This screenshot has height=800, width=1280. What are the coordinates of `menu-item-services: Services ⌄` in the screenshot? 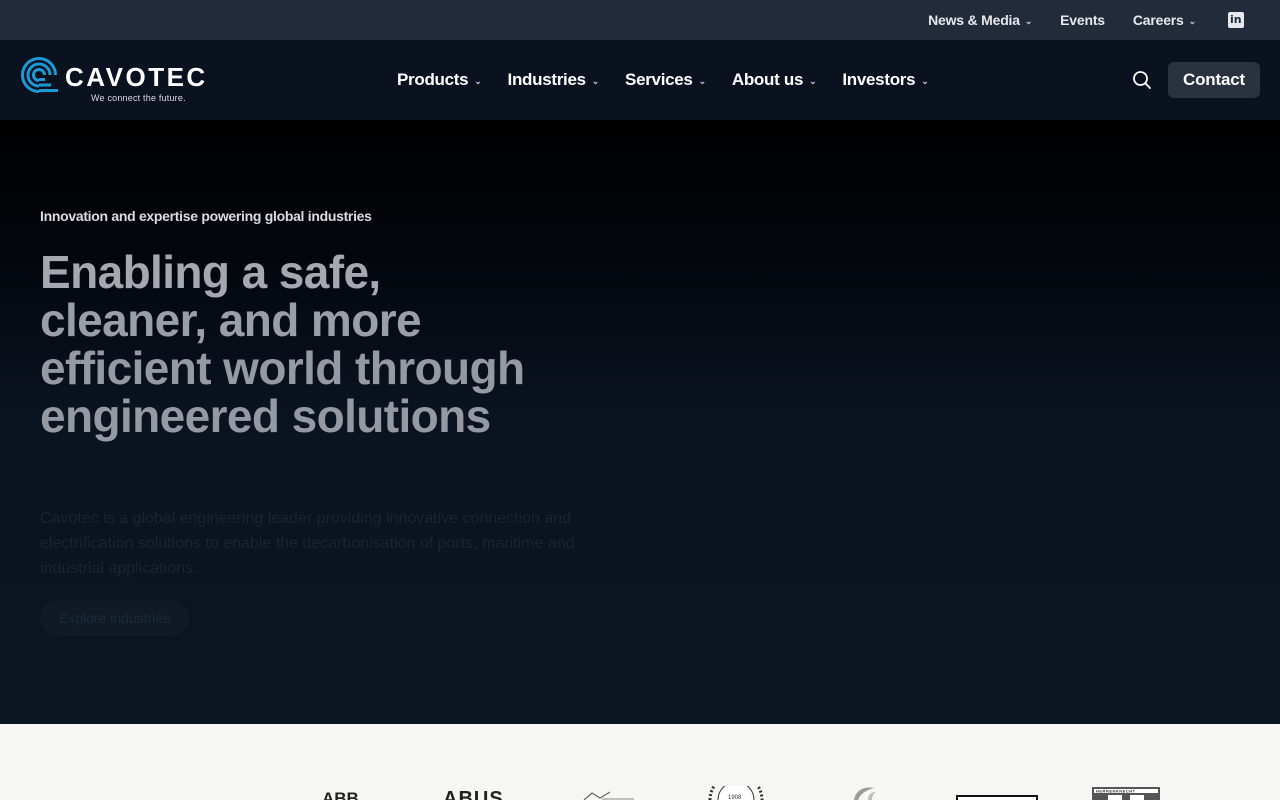 It's located at (665, 80).